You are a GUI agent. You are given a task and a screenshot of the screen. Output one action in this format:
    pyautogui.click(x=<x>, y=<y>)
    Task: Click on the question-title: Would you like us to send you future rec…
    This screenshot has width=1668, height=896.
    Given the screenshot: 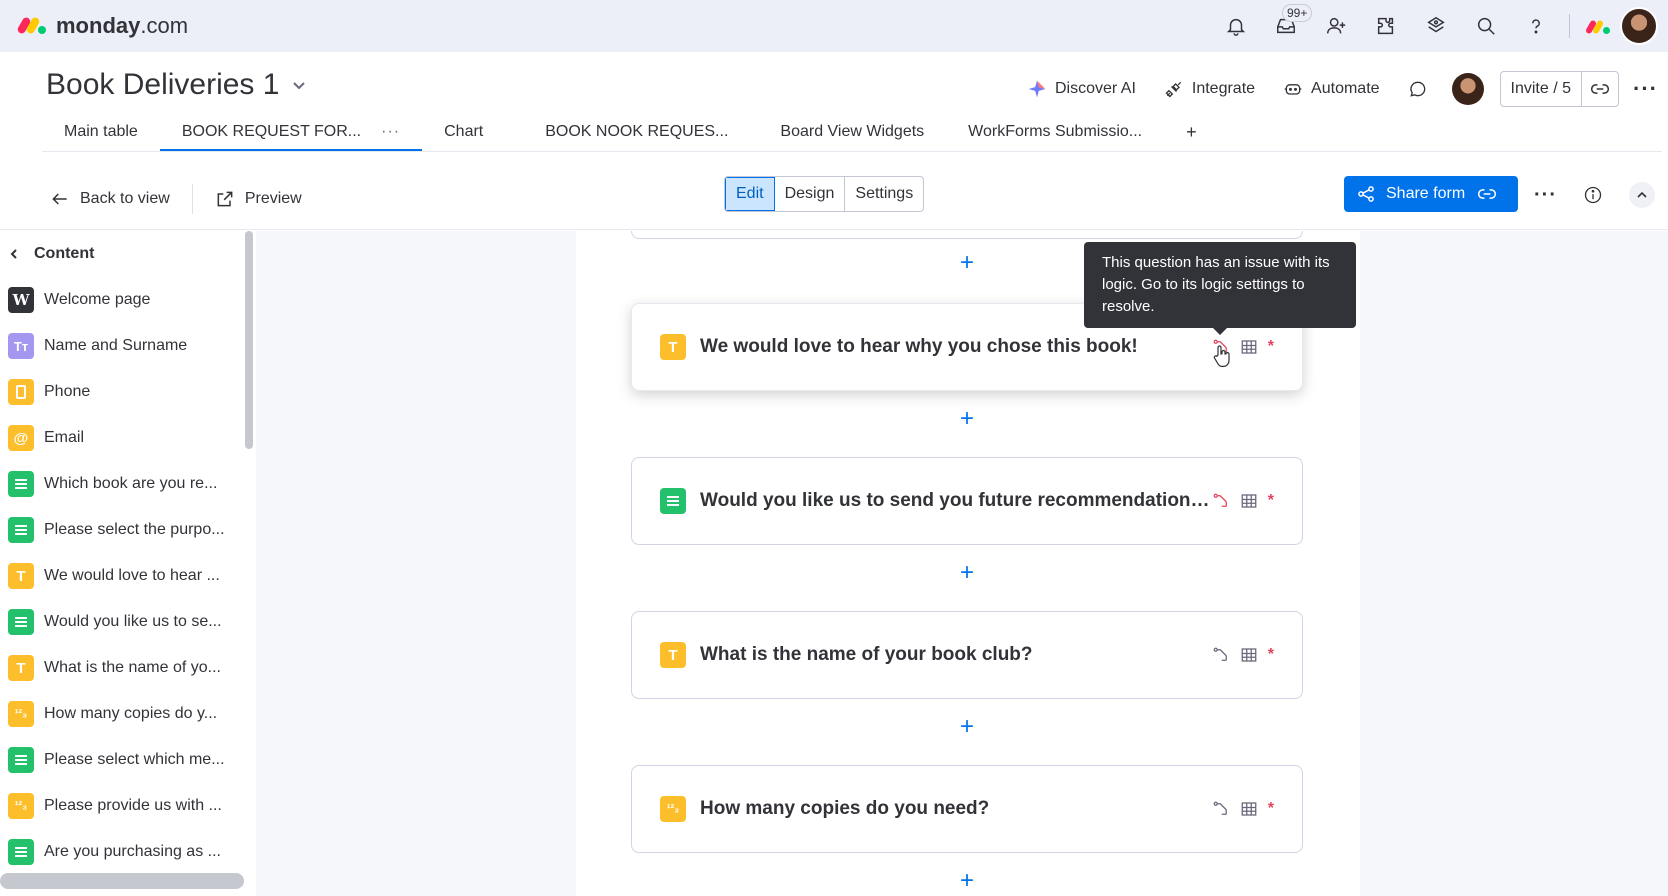 What is the action you would take?
    pyautogui.click(x=960, y=501)
    